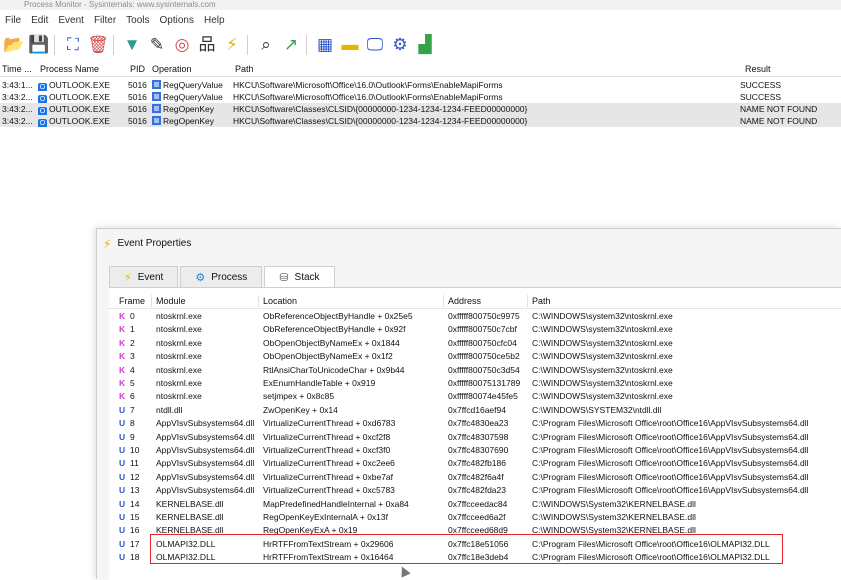  What do you see at coordinates (214, 20) in the screenshot?
I see `menu-help: Help` at bounding box center [214, 20].